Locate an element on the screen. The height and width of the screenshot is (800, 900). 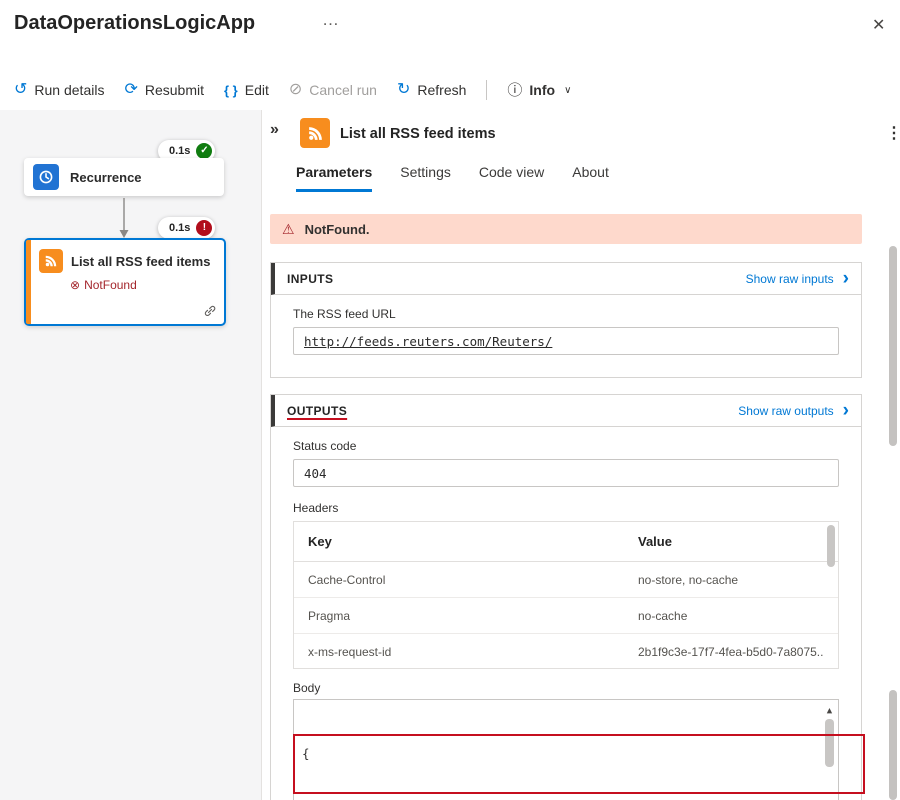
edit-label: Edit is located at coordinates (256, 90).